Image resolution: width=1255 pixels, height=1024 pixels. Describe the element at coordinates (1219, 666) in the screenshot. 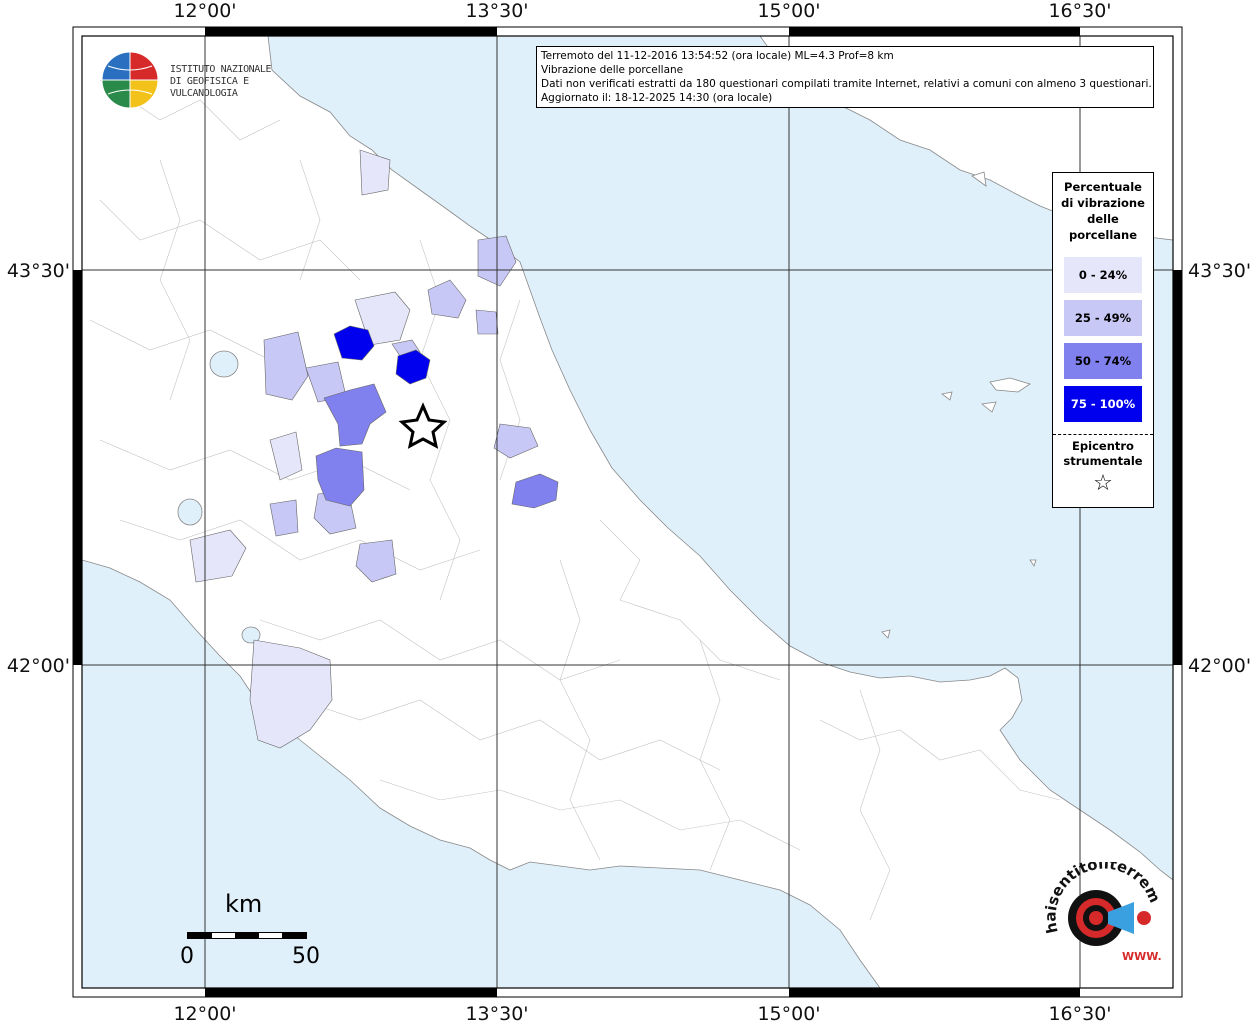

I see `tick-right-2: 42°00'` at that location.